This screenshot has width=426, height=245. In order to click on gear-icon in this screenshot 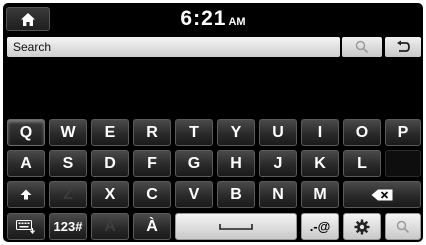, I will do `click(362, 226)`.